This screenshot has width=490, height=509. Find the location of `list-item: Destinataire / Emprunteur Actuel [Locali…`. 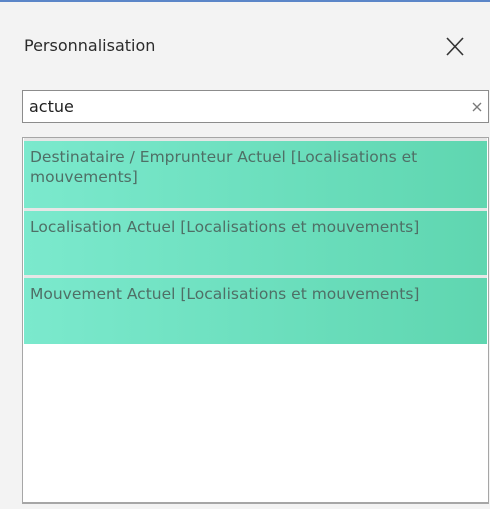

list-item: Destinataire / Emprunteur Actuel [Locali… is located at coordinates (255, 174).